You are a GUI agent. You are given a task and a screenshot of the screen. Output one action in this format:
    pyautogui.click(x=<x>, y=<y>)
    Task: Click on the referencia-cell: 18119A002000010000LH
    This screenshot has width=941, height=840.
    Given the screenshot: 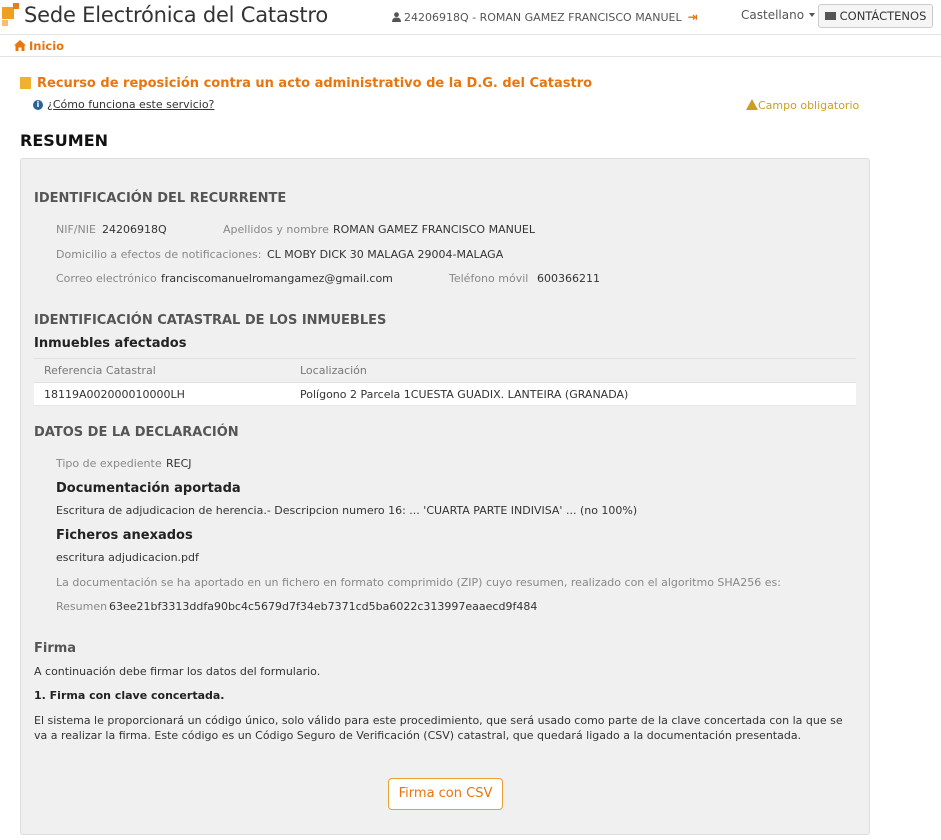 What is the action you would take?
    pyautogui.click(x=162, y=394)
    